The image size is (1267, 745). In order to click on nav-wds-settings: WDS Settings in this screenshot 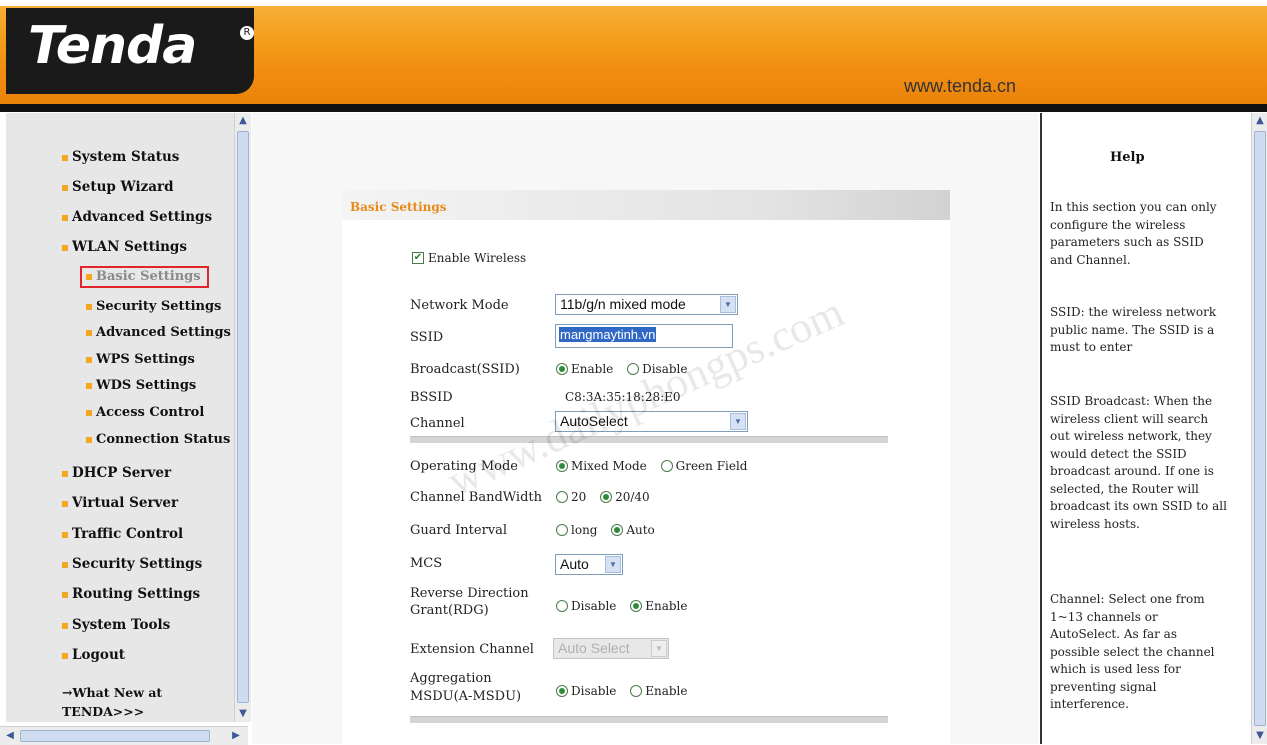, I will do `click(141, 385)`.